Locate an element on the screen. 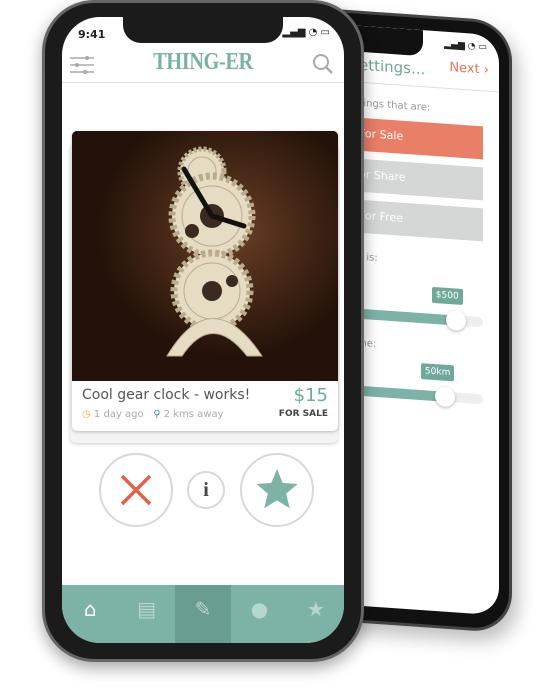 The image size is (546, 688). tab-profile: ● is located at coordinates (259, 614).